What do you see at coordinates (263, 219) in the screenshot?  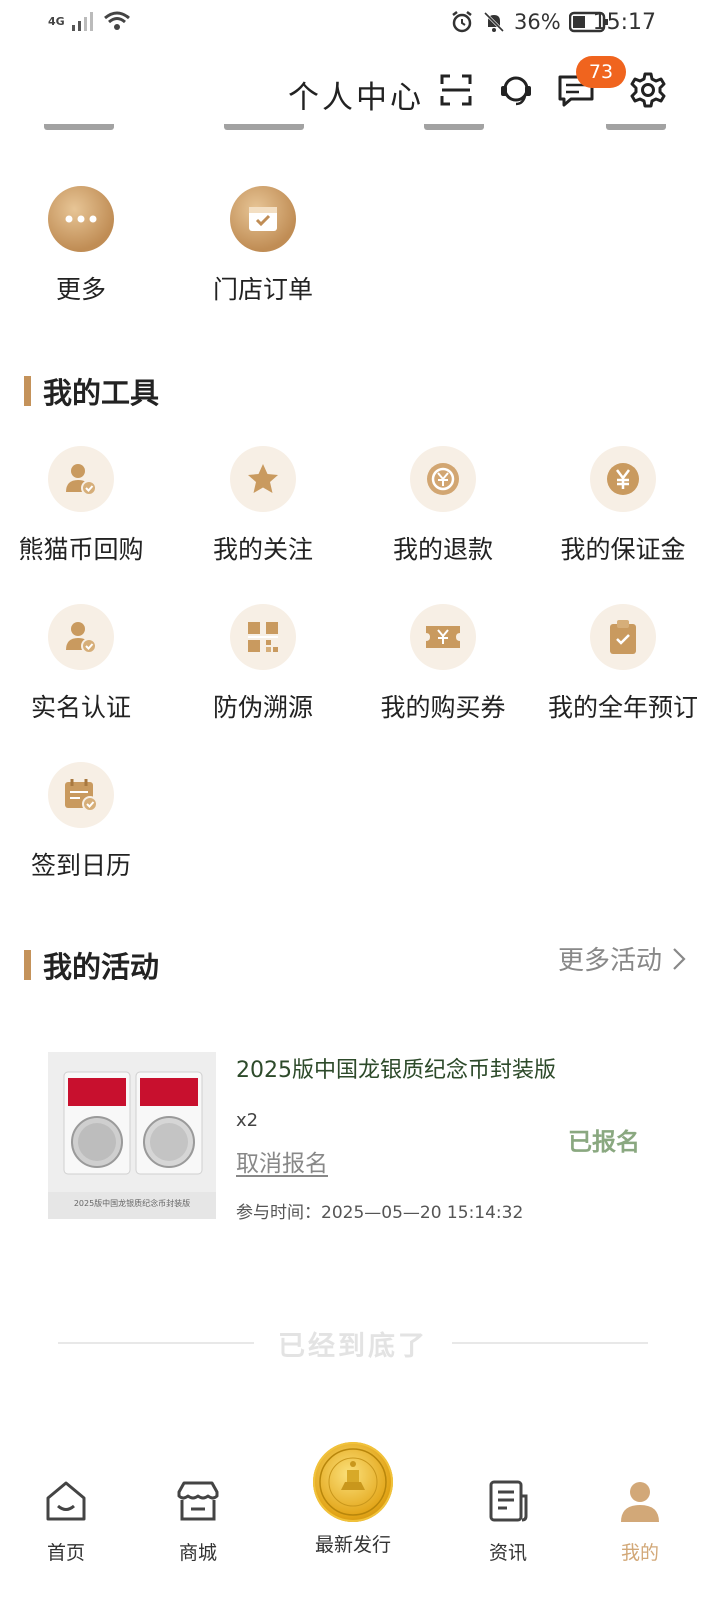 I see `store-order-icon` at bounding box center [263, 219].